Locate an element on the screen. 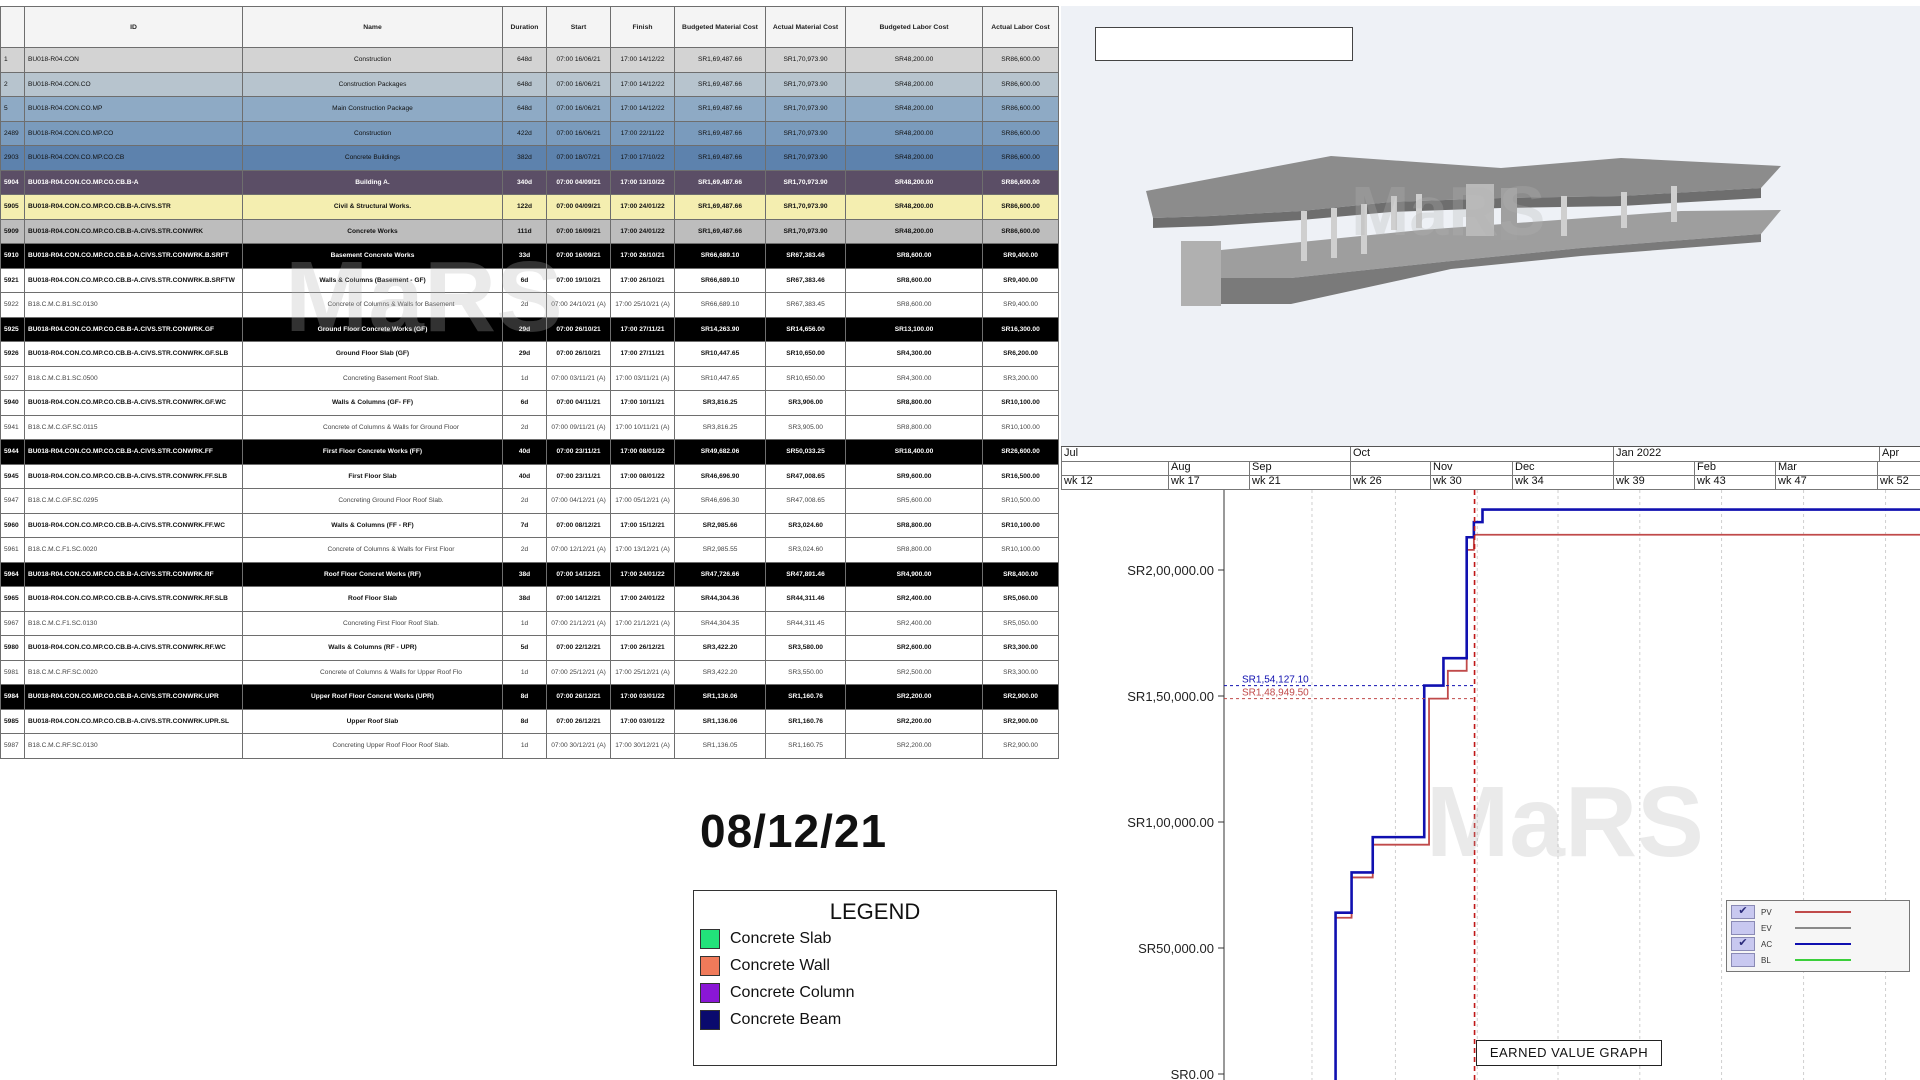 This screenshot has height=1080, width=1920. cell-row-number: 1 is located at coordinates (12, 60).